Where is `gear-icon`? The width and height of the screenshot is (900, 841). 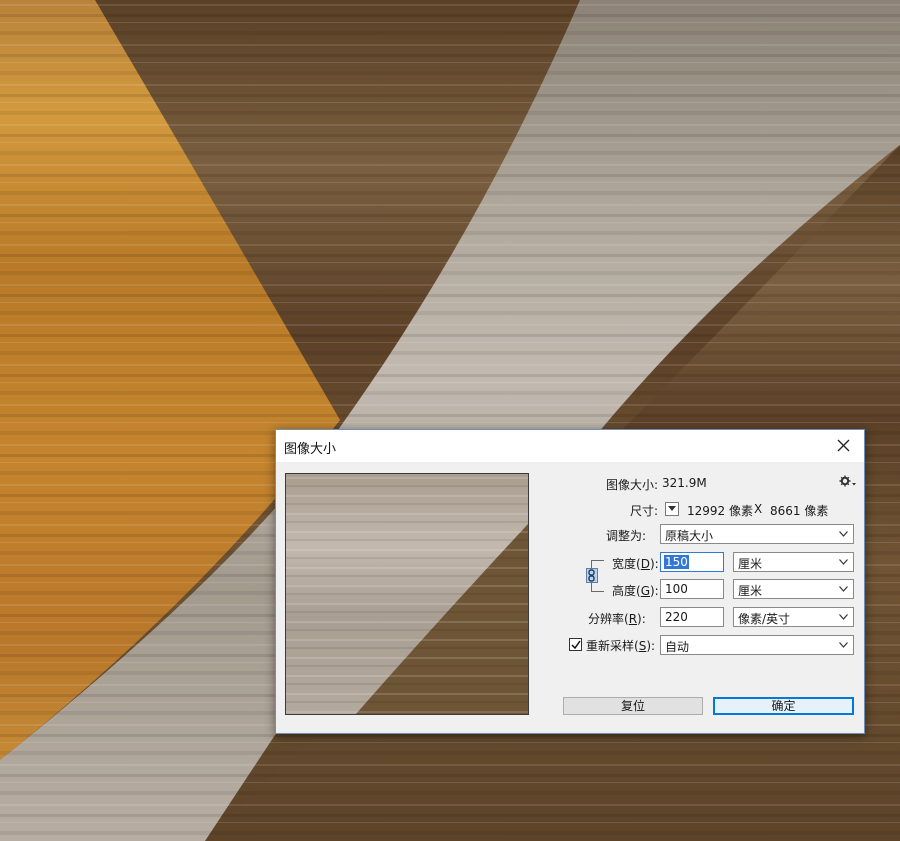 gear-icon is located at coordinates (847, 481).